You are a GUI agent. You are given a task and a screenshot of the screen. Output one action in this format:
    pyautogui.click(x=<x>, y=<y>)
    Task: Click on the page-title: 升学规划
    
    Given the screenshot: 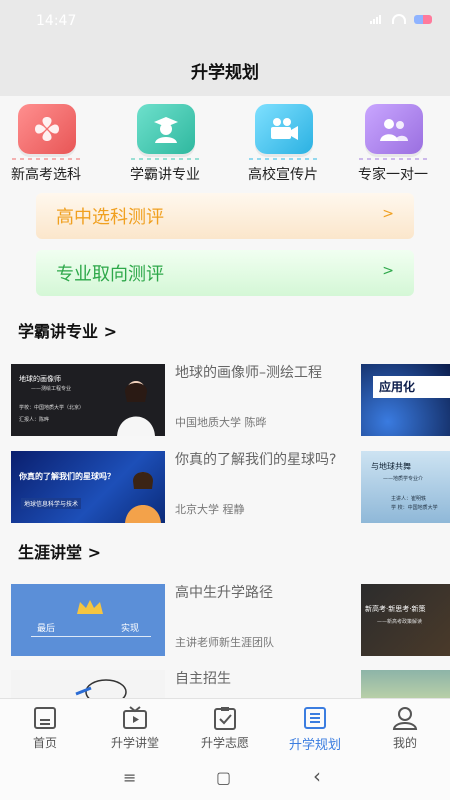 What is the action you would take?
    pyautogui.click(x=225, y=72)
    